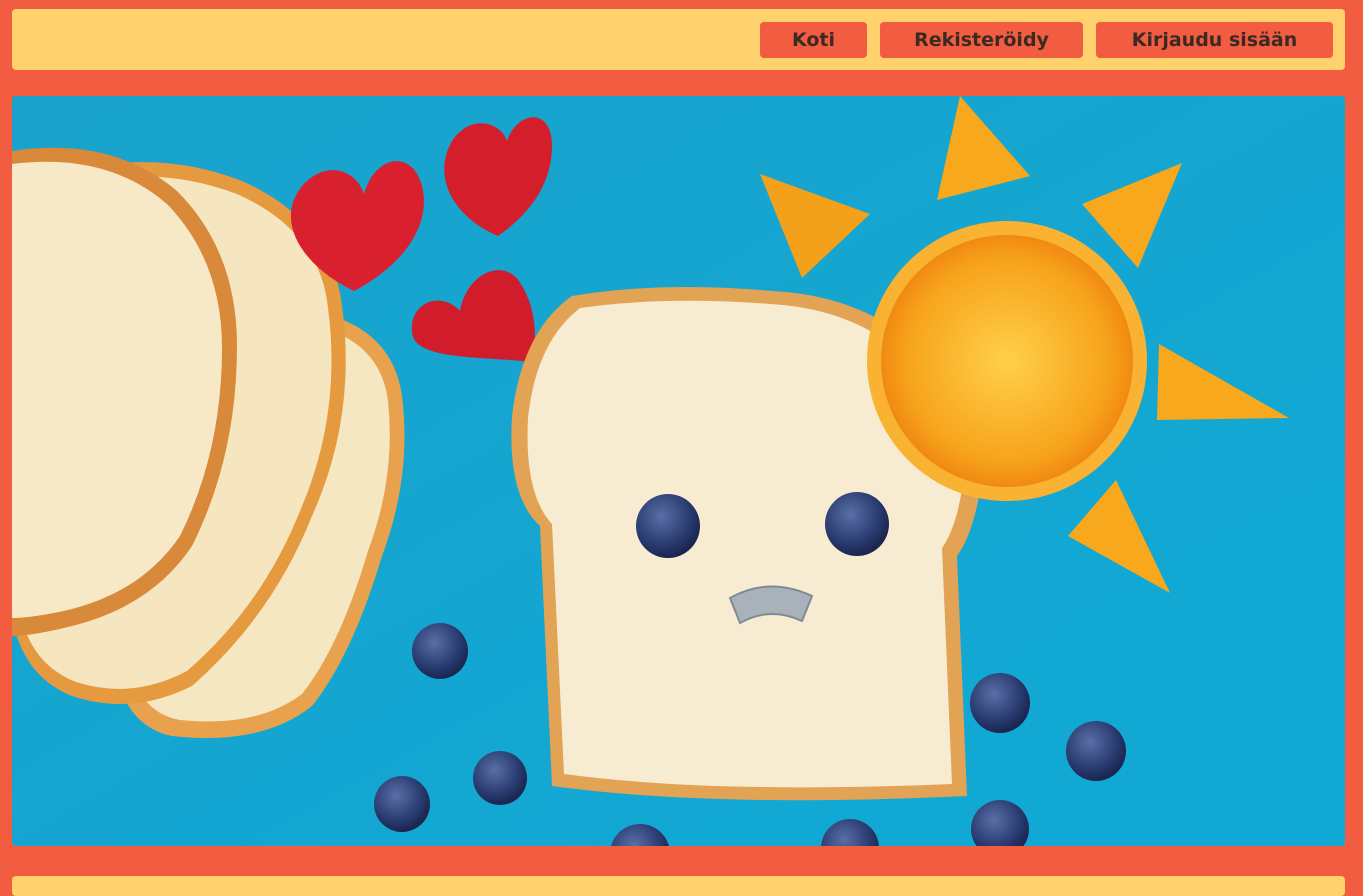 This screenshot has height=896, width=1363. Describe the element at coordinates (857, 524) in the screenshot. I see `blueberry-eye-right` at that location.